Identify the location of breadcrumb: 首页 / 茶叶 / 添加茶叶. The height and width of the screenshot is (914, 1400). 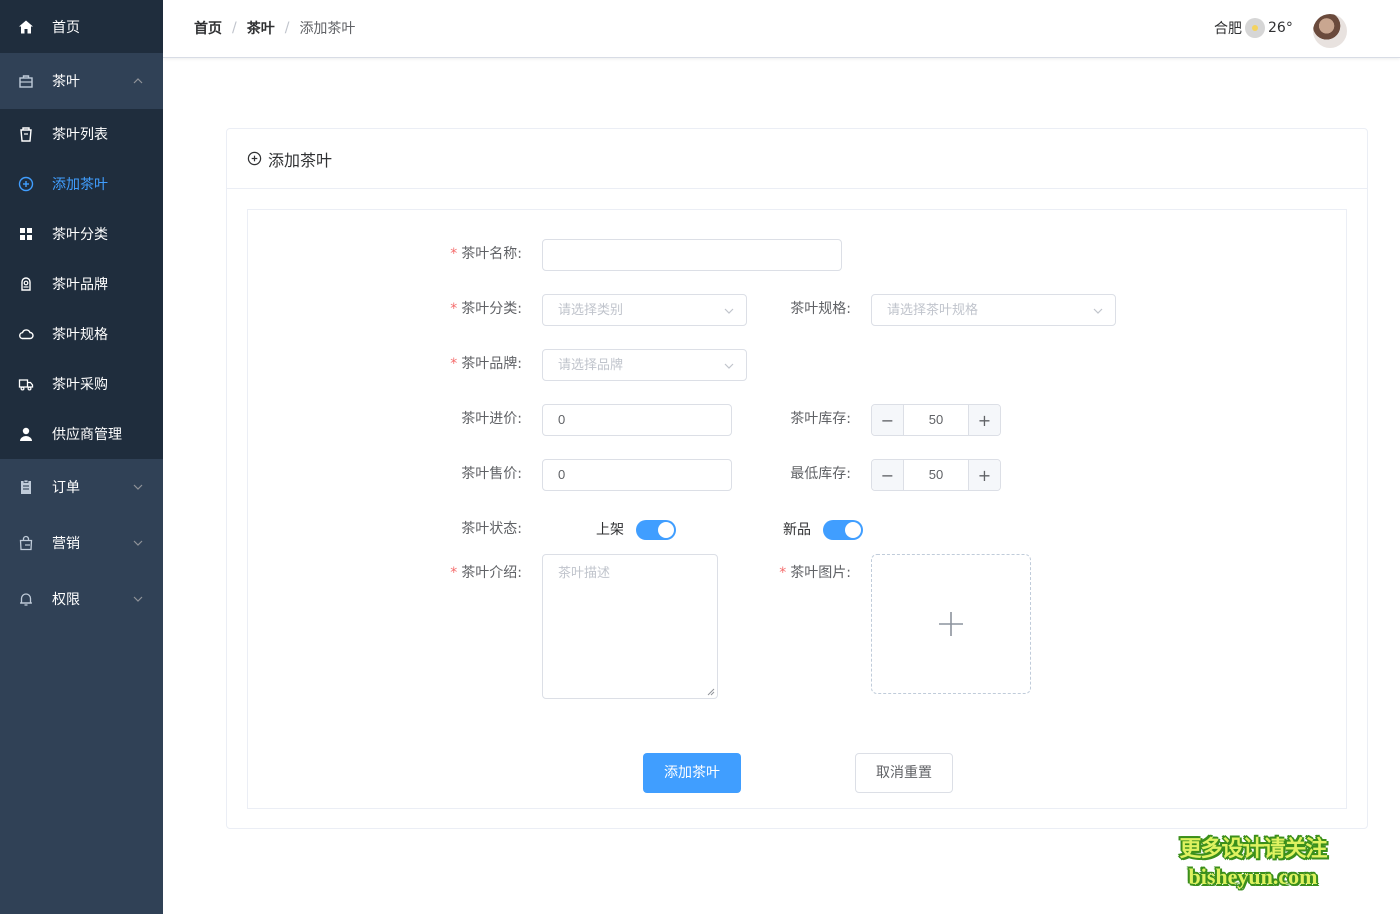
(274, 28).